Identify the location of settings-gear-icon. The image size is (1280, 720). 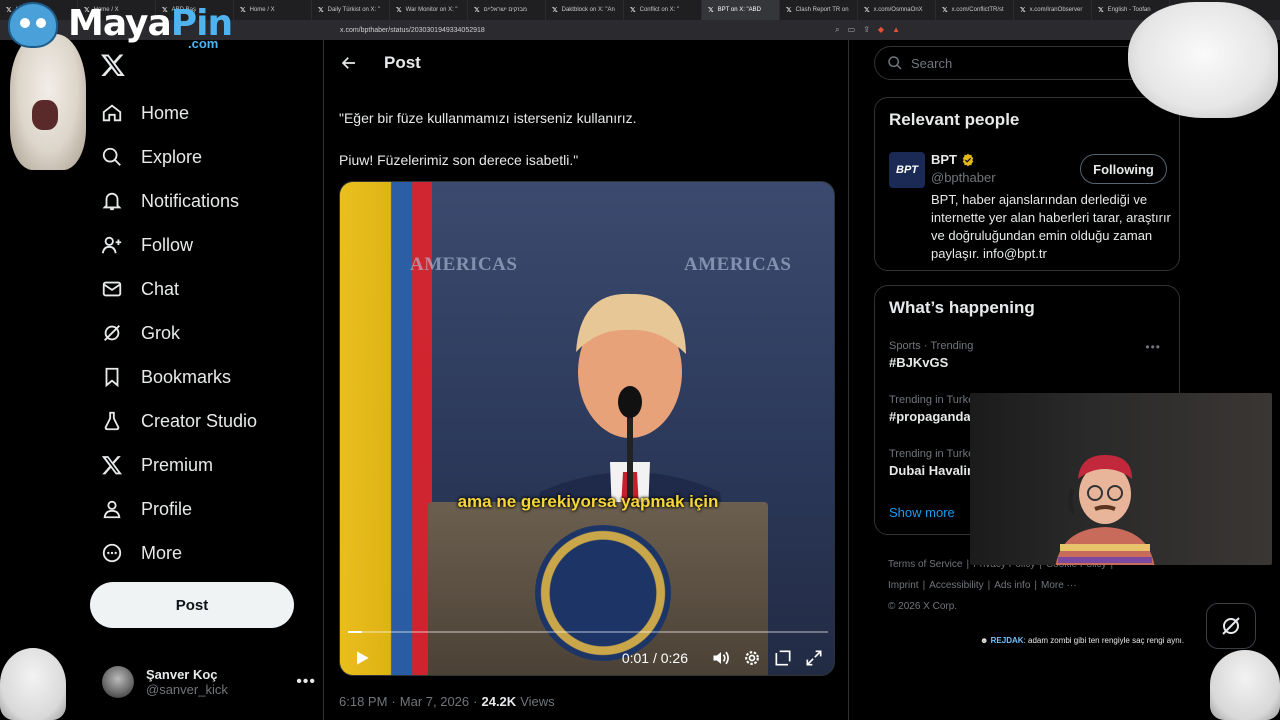
(752, 658).